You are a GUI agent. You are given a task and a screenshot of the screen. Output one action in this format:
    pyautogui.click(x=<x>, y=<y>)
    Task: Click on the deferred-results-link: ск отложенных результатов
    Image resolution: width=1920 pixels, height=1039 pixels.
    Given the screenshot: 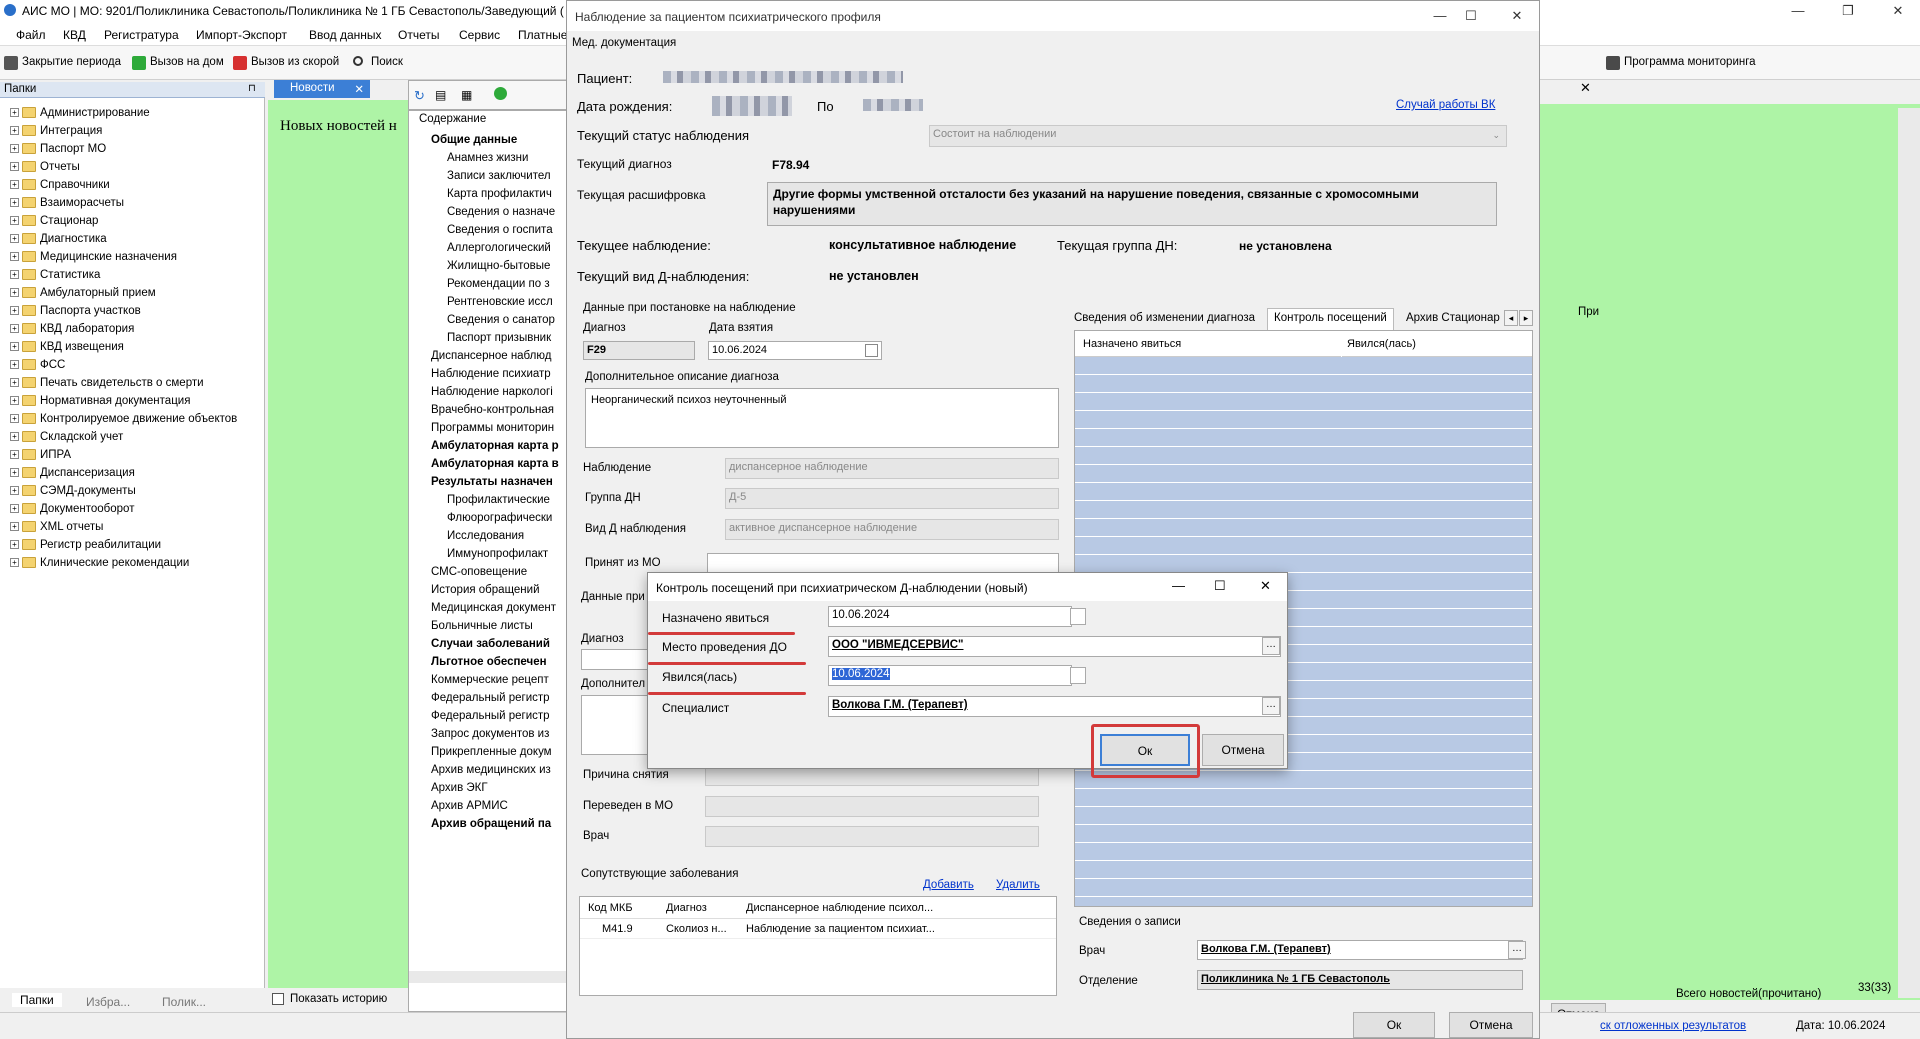 What is the action you would take?
    pyautogui.click(x=1673, y=1026)
    